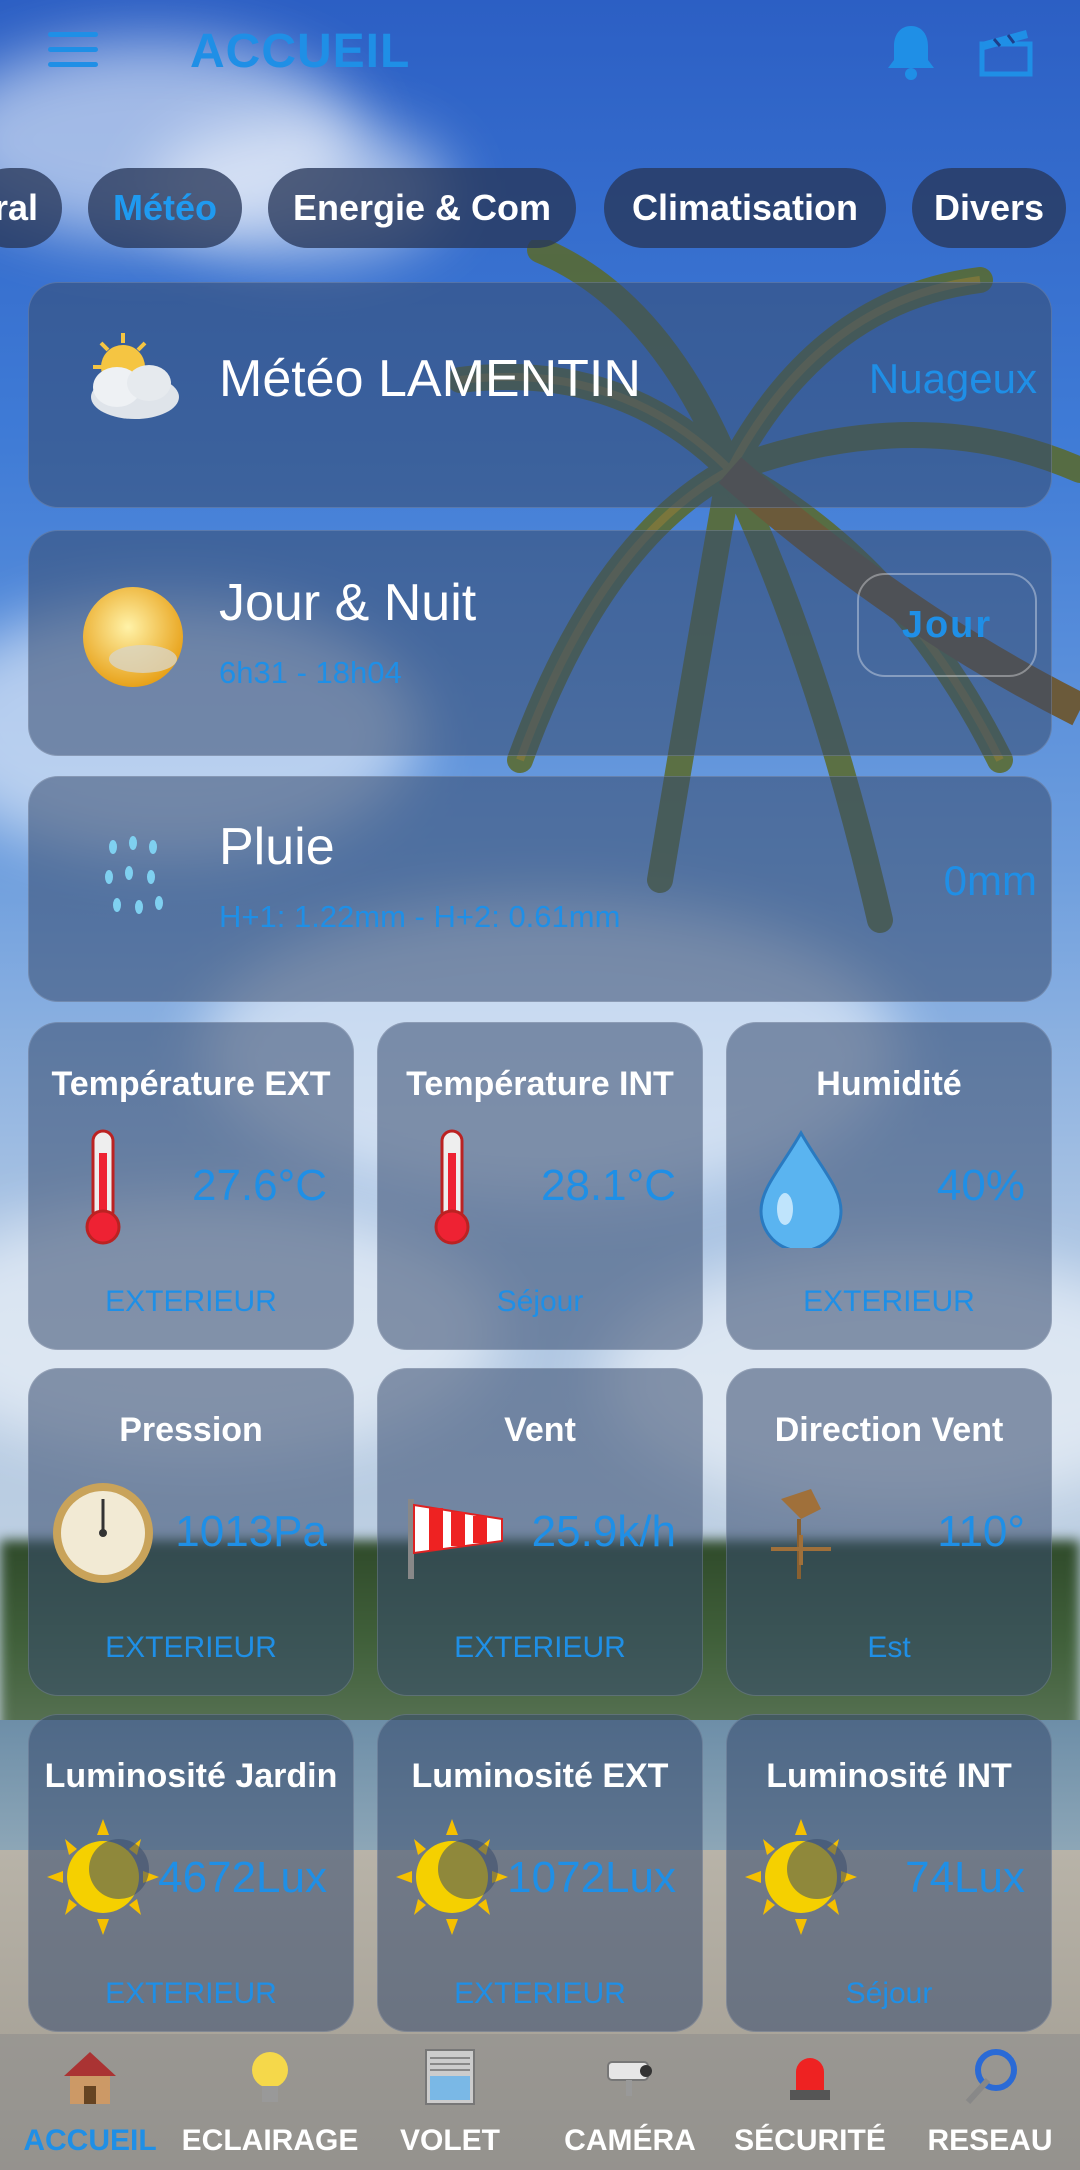  Describe the element at coordinates (889, 1084) in the screenshot. I see `tile-title: Humidité` at that location.